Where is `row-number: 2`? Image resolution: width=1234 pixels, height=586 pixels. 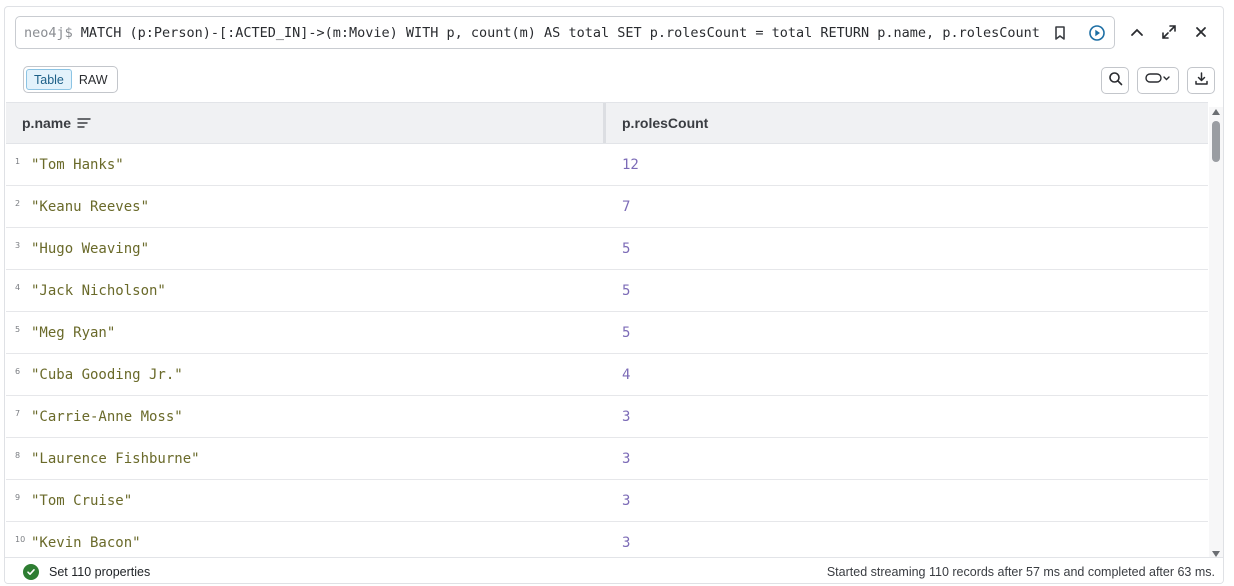 row-number: 2 is located at coordinates (18, 203).